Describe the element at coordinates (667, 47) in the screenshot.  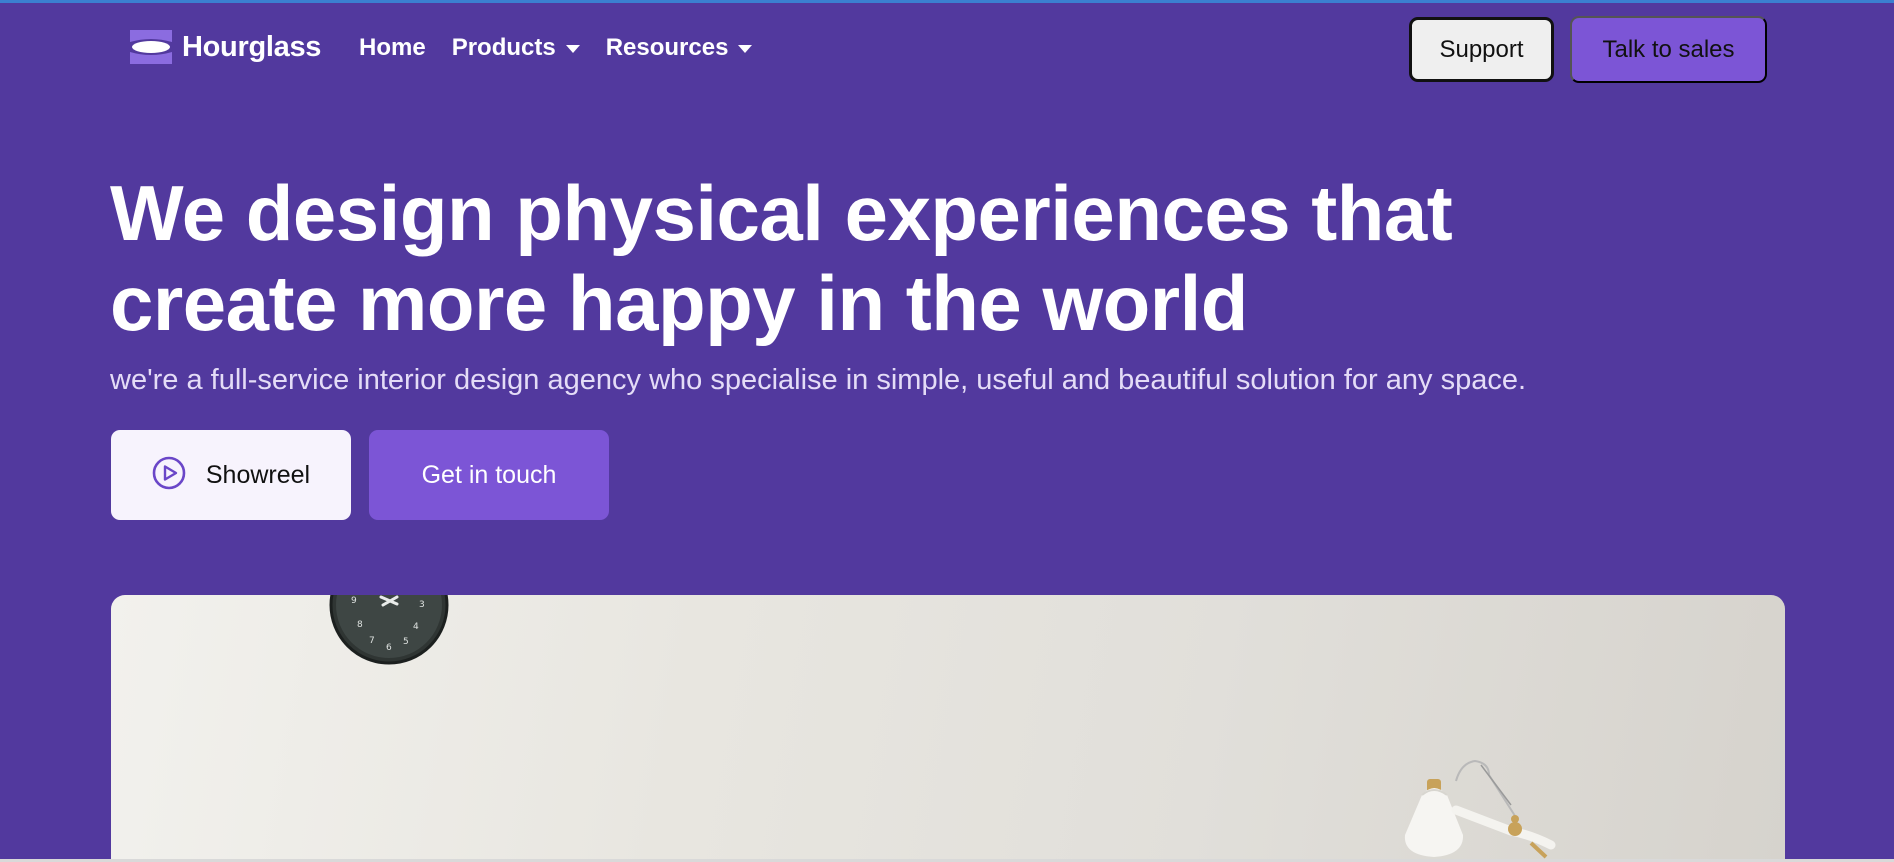
I see `nav-link-resources-label: Resources` at that location.